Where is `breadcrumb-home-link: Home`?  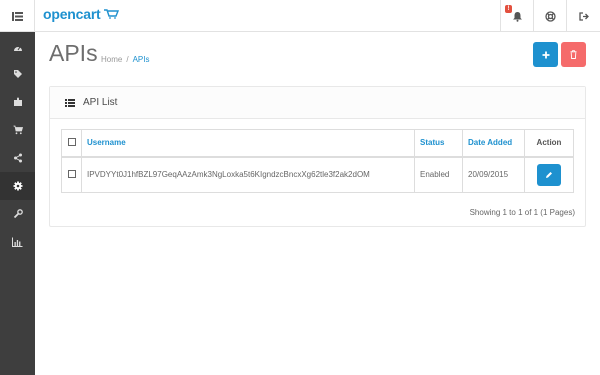
breadcrumb-home-link: Home is located at coordinates (111, 59).